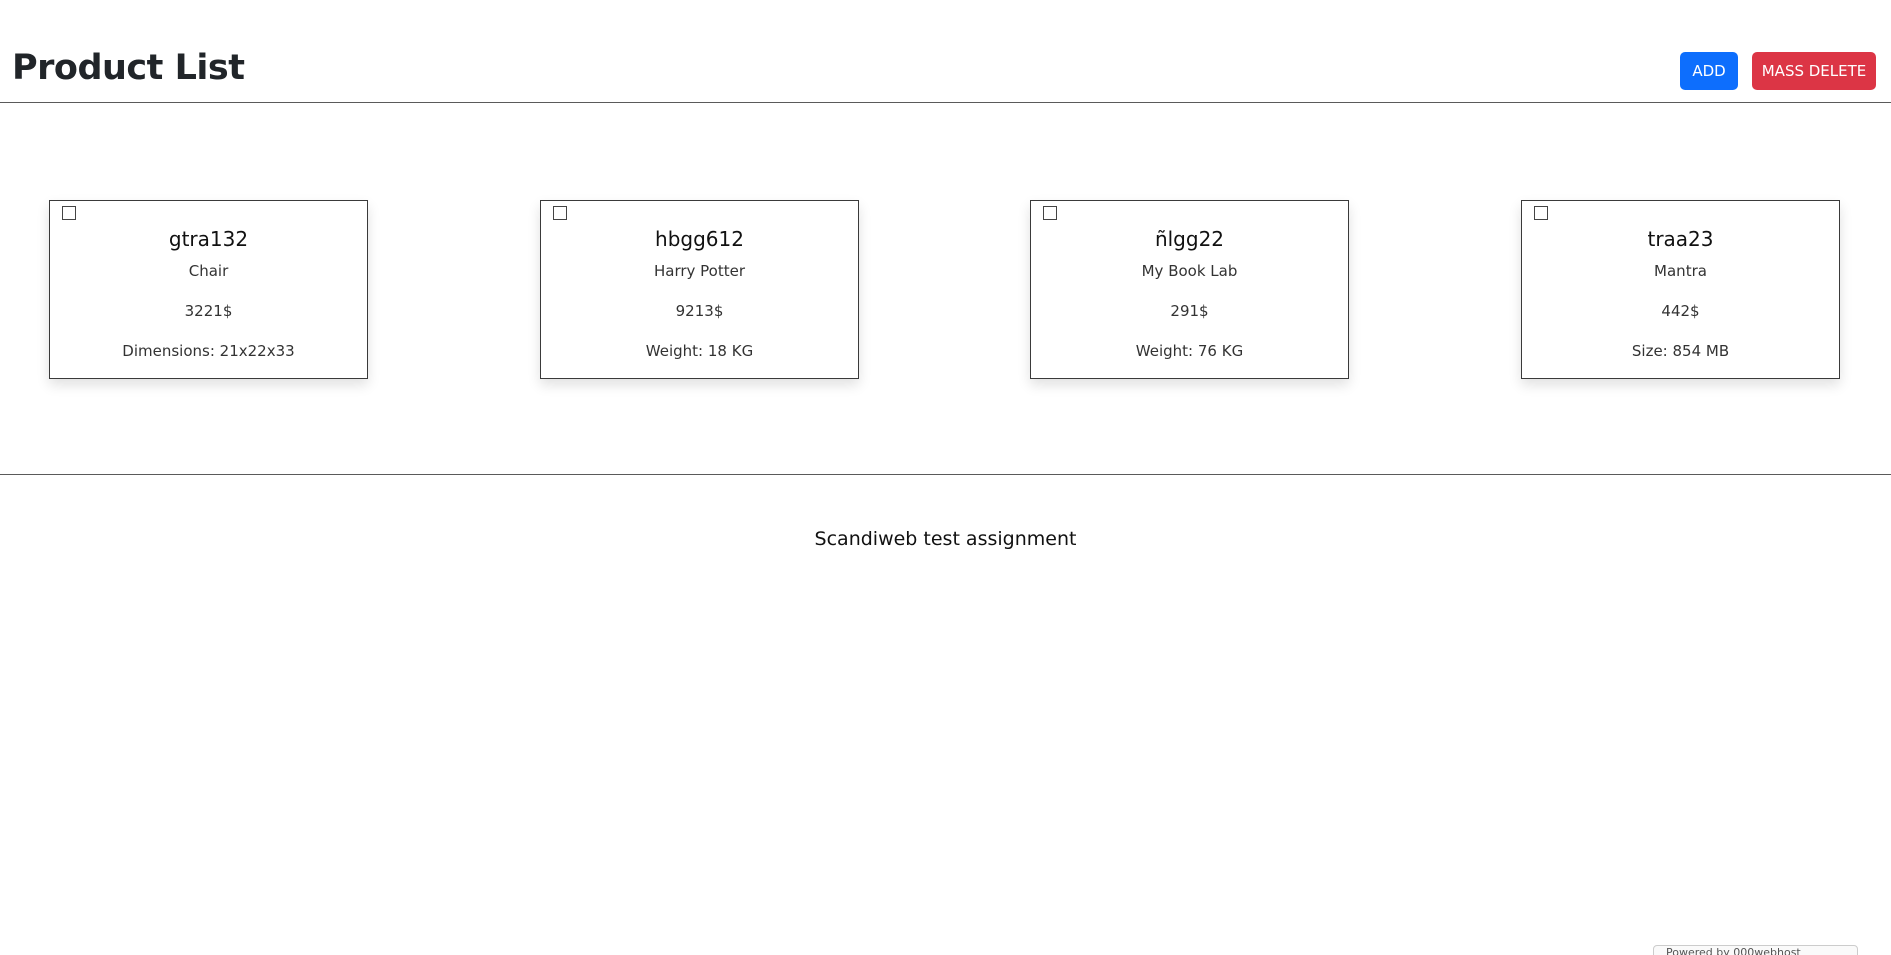  I want to click on product-sku: traa23, so click(1680, 239).